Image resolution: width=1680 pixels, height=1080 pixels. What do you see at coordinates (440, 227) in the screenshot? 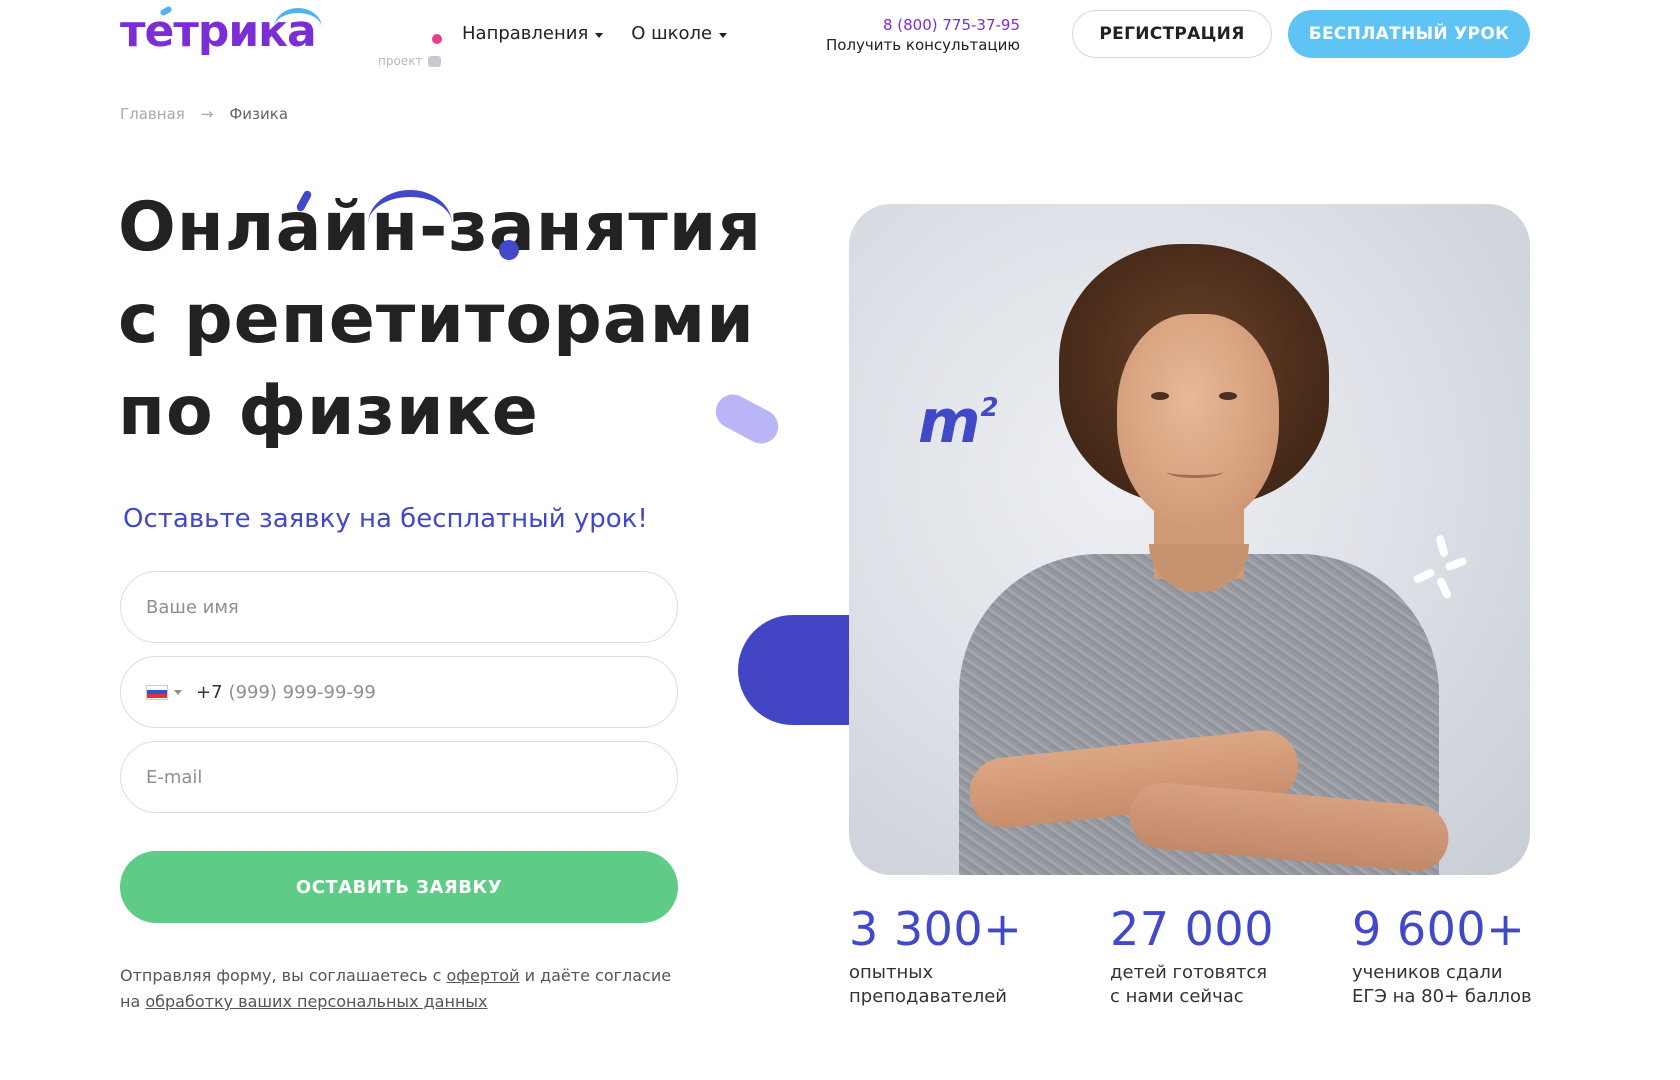
I see `title-line-1: Онлайн-занятия` at bounding box center [440, 227].